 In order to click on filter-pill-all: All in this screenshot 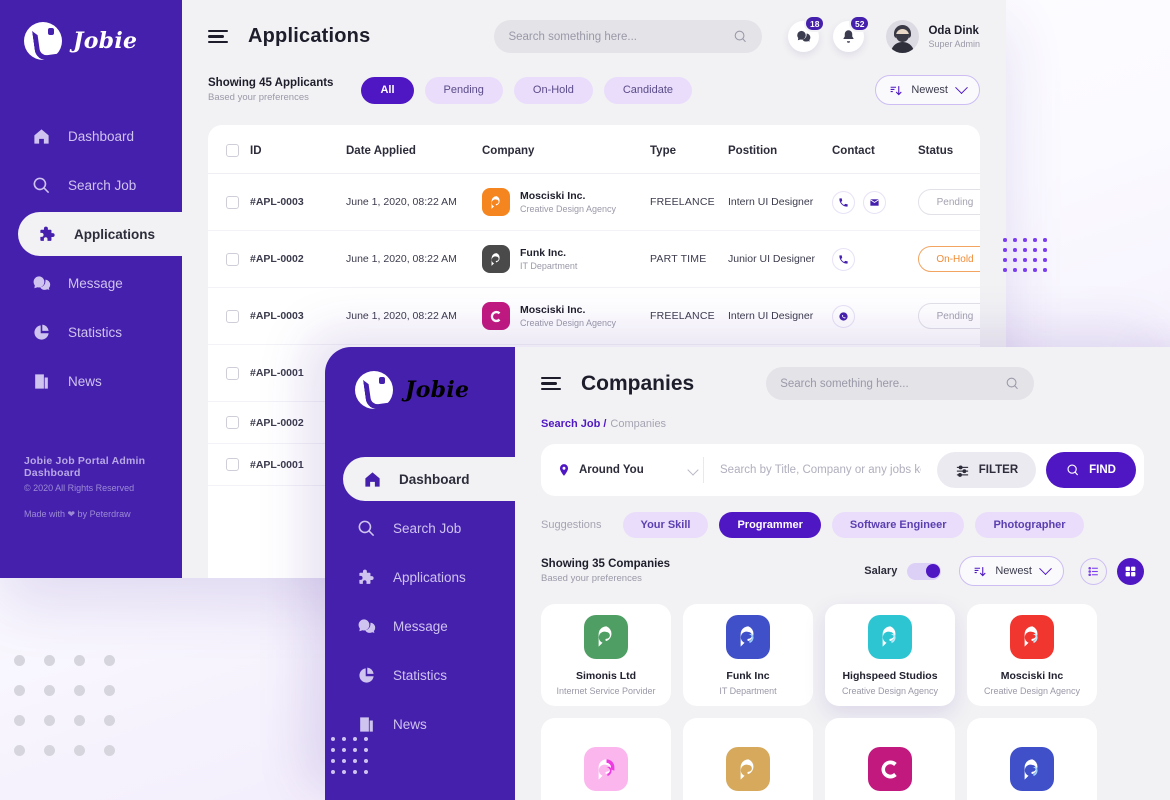, I will do `click(387, 90)`.